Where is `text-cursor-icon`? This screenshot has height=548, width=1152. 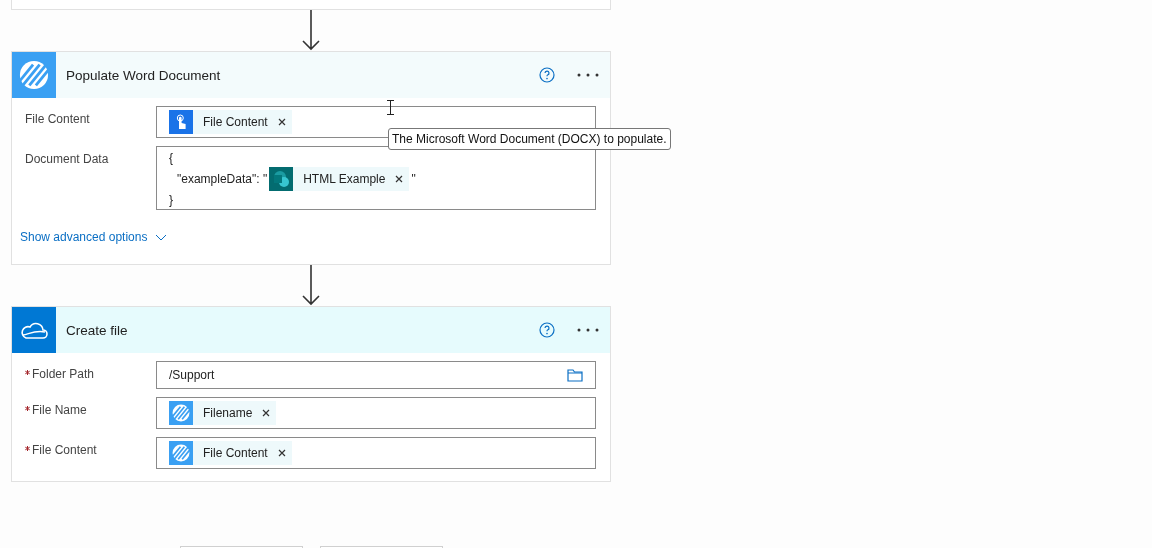
text-cursor-icon is located at coordinates (390, 107).